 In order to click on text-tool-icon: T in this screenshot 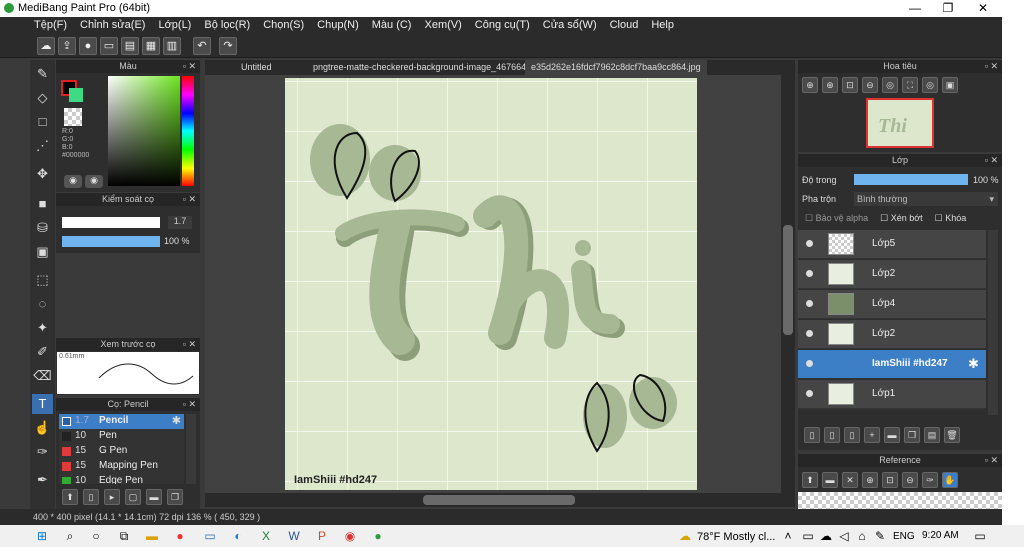, I will do `click(42, 404)`.